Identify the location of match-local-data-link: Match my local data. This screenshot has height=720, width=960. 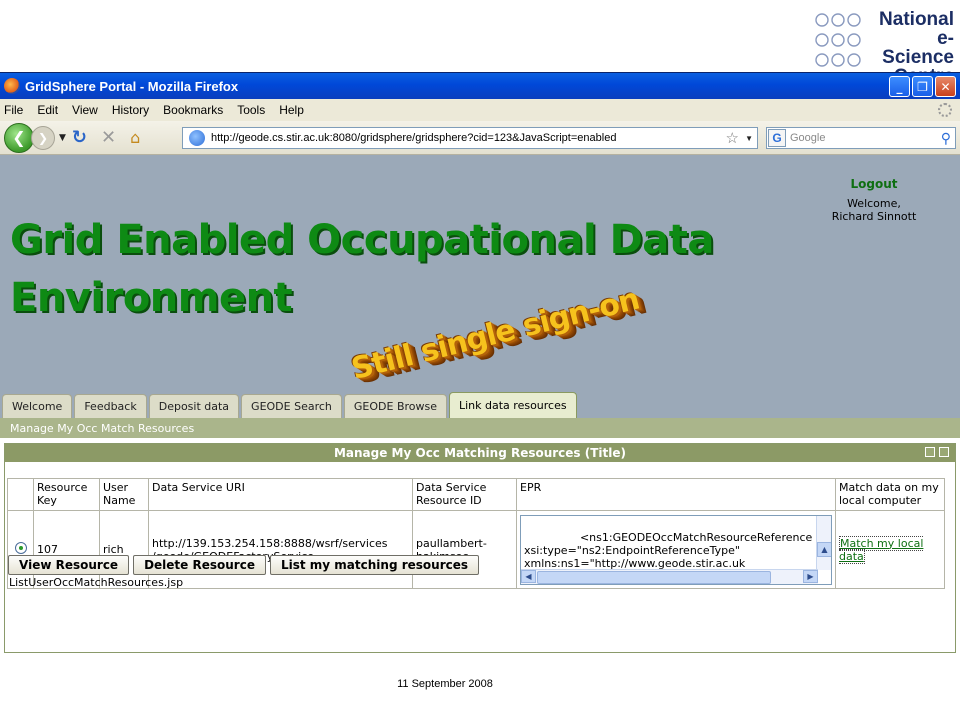
(881, 549).